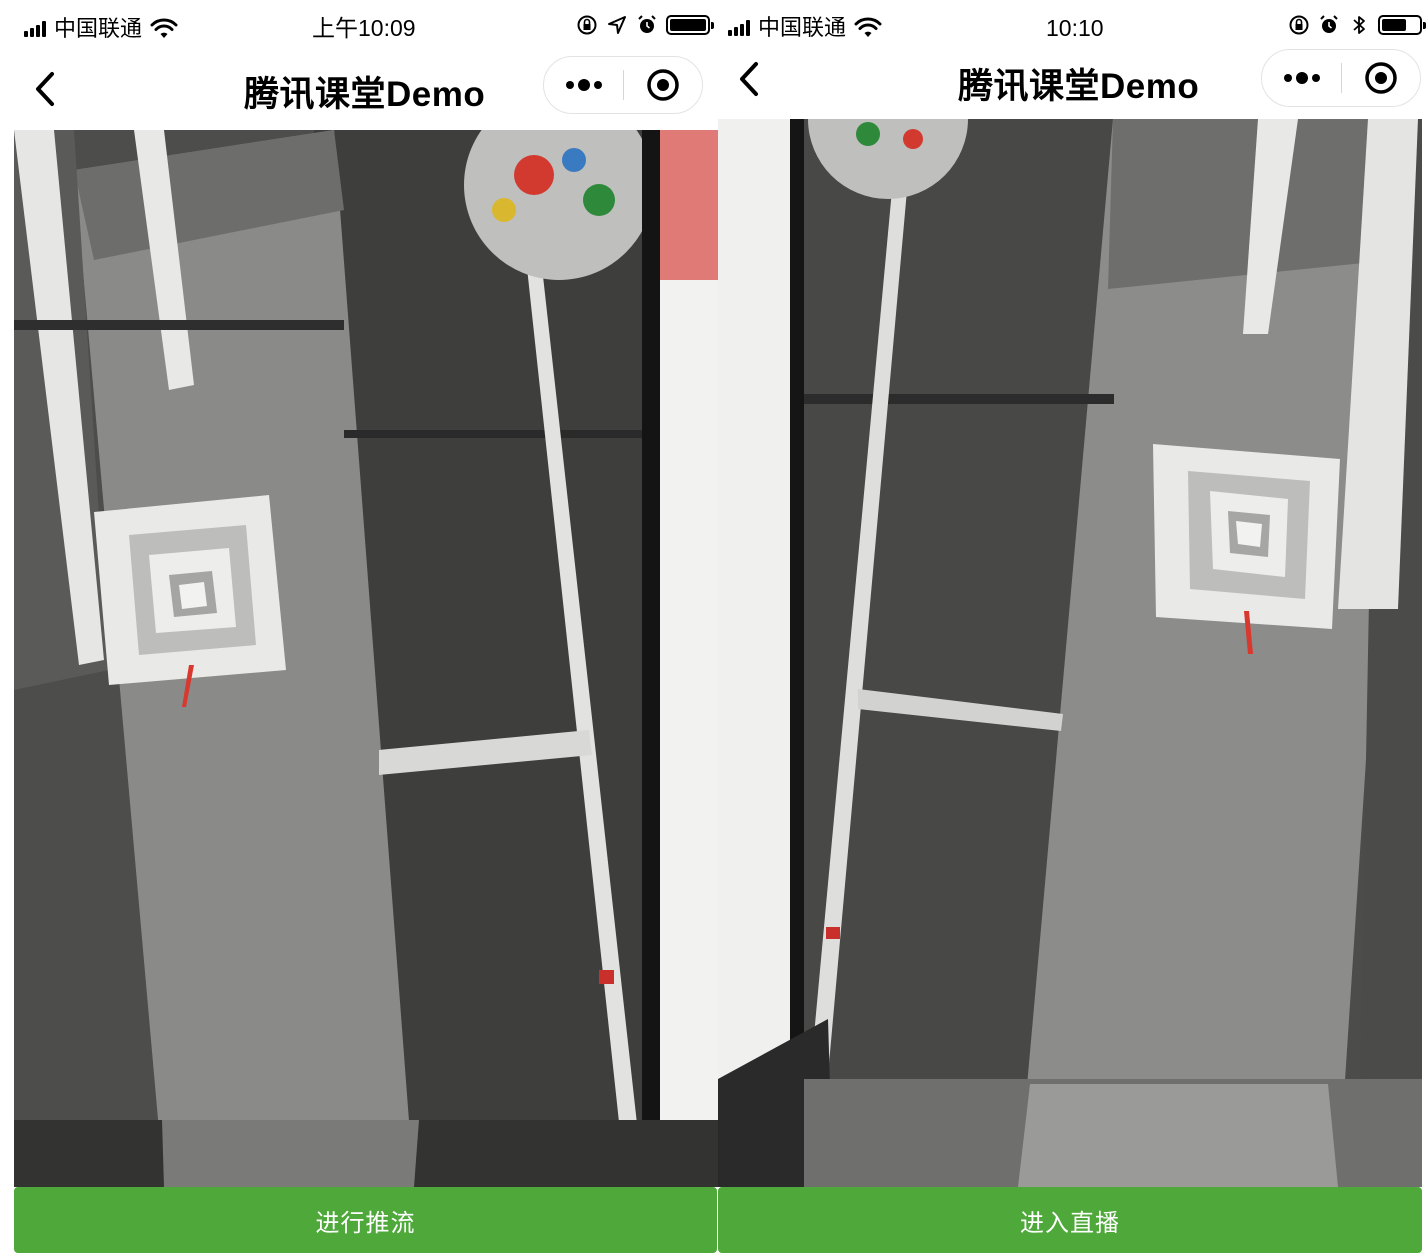 The height and width of the screenshot is (1260, 1426). Describe the element at coordinates (1075, 28) in the screenshot. I see `status-time: 10:10` at that location.